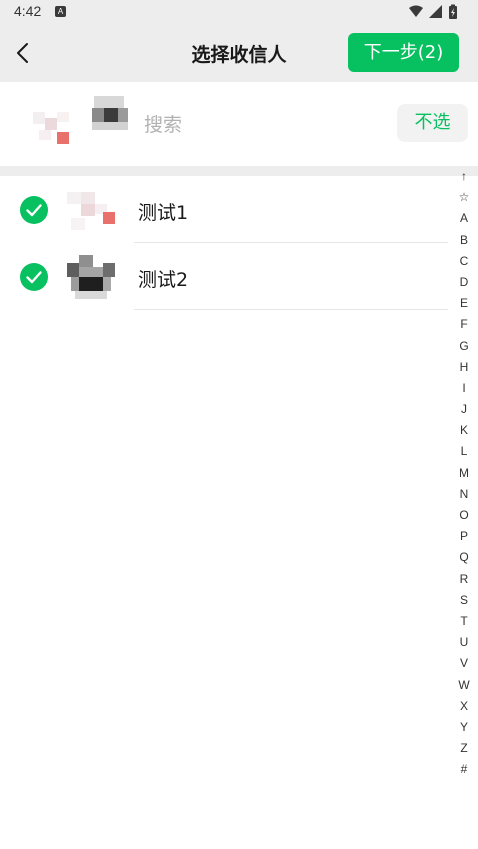 The image size is (478, 849). Describe the element at coordinates (464, 536) in the screenshot. I see `index-letter: P` at that location.